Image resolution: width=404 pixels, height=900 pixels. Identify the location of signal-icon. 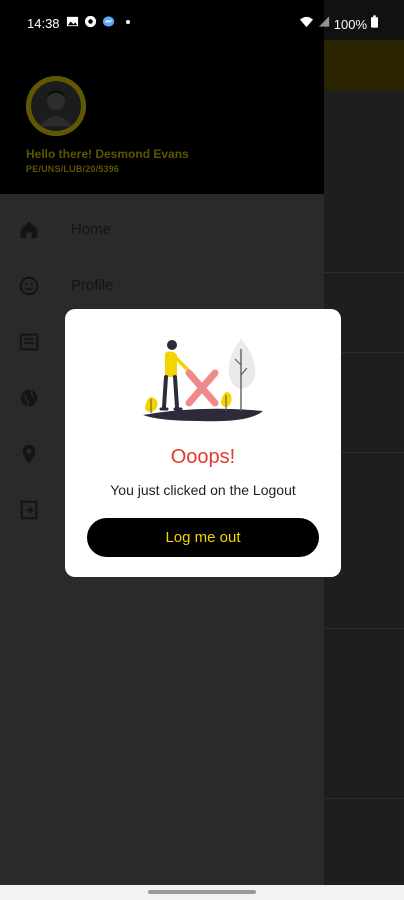
(324, 24).